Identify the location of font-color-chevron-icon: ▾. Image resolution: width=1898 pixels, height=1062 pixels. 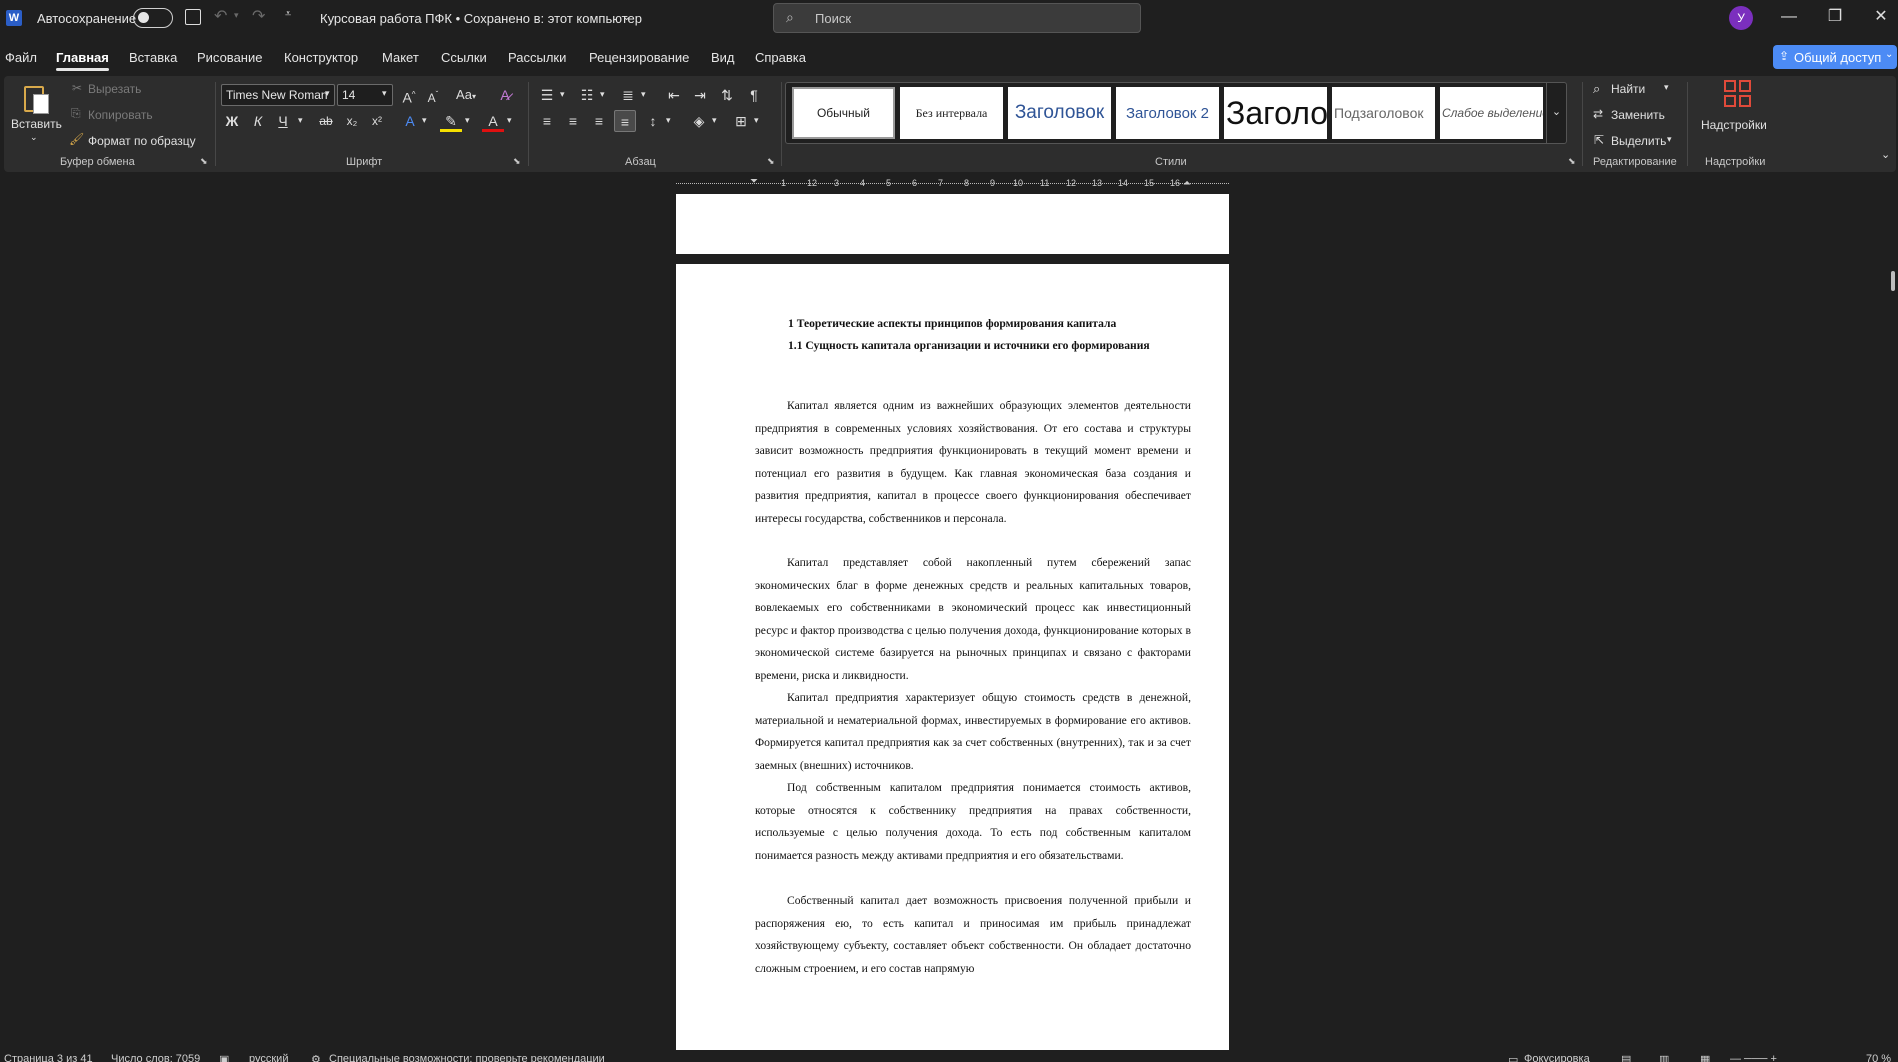
(509, 120).